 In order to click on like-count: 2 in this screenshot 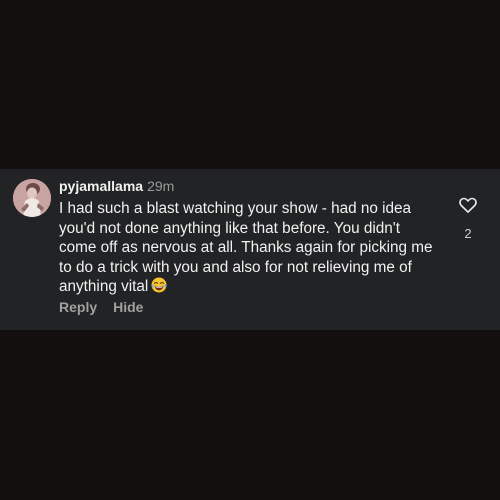, I will do `click(468, 233)`.